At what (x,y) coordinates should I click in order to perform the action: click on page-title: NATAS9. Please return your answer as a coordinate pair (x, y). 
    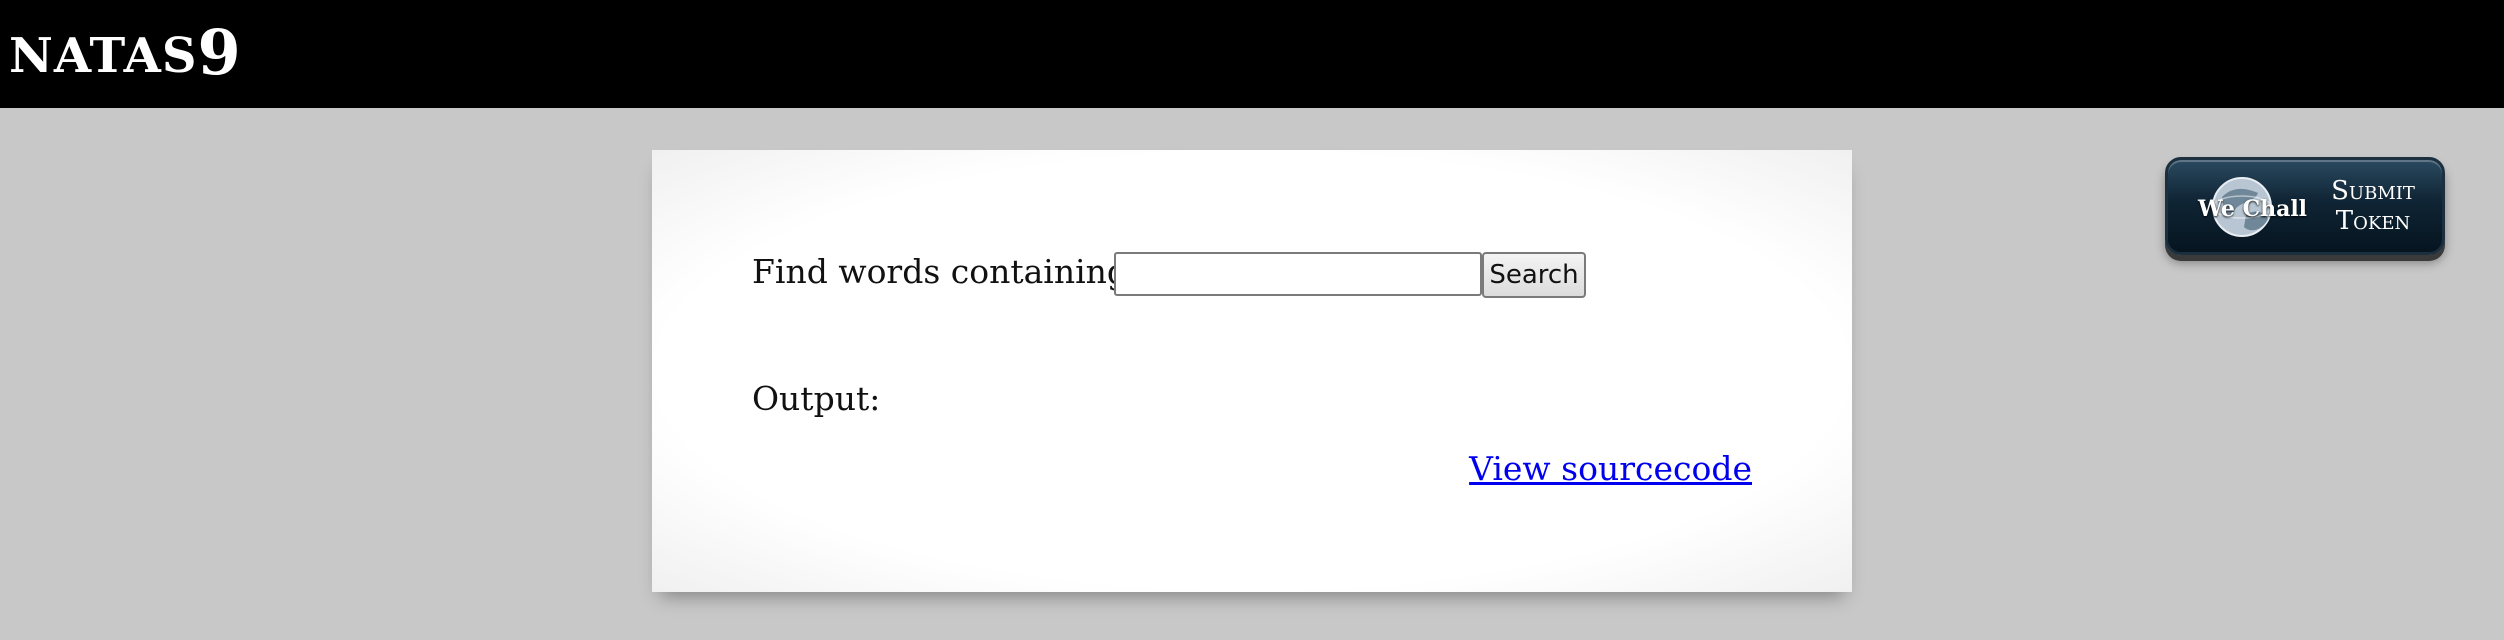
    Looking at the image, I should click on (125, 52).